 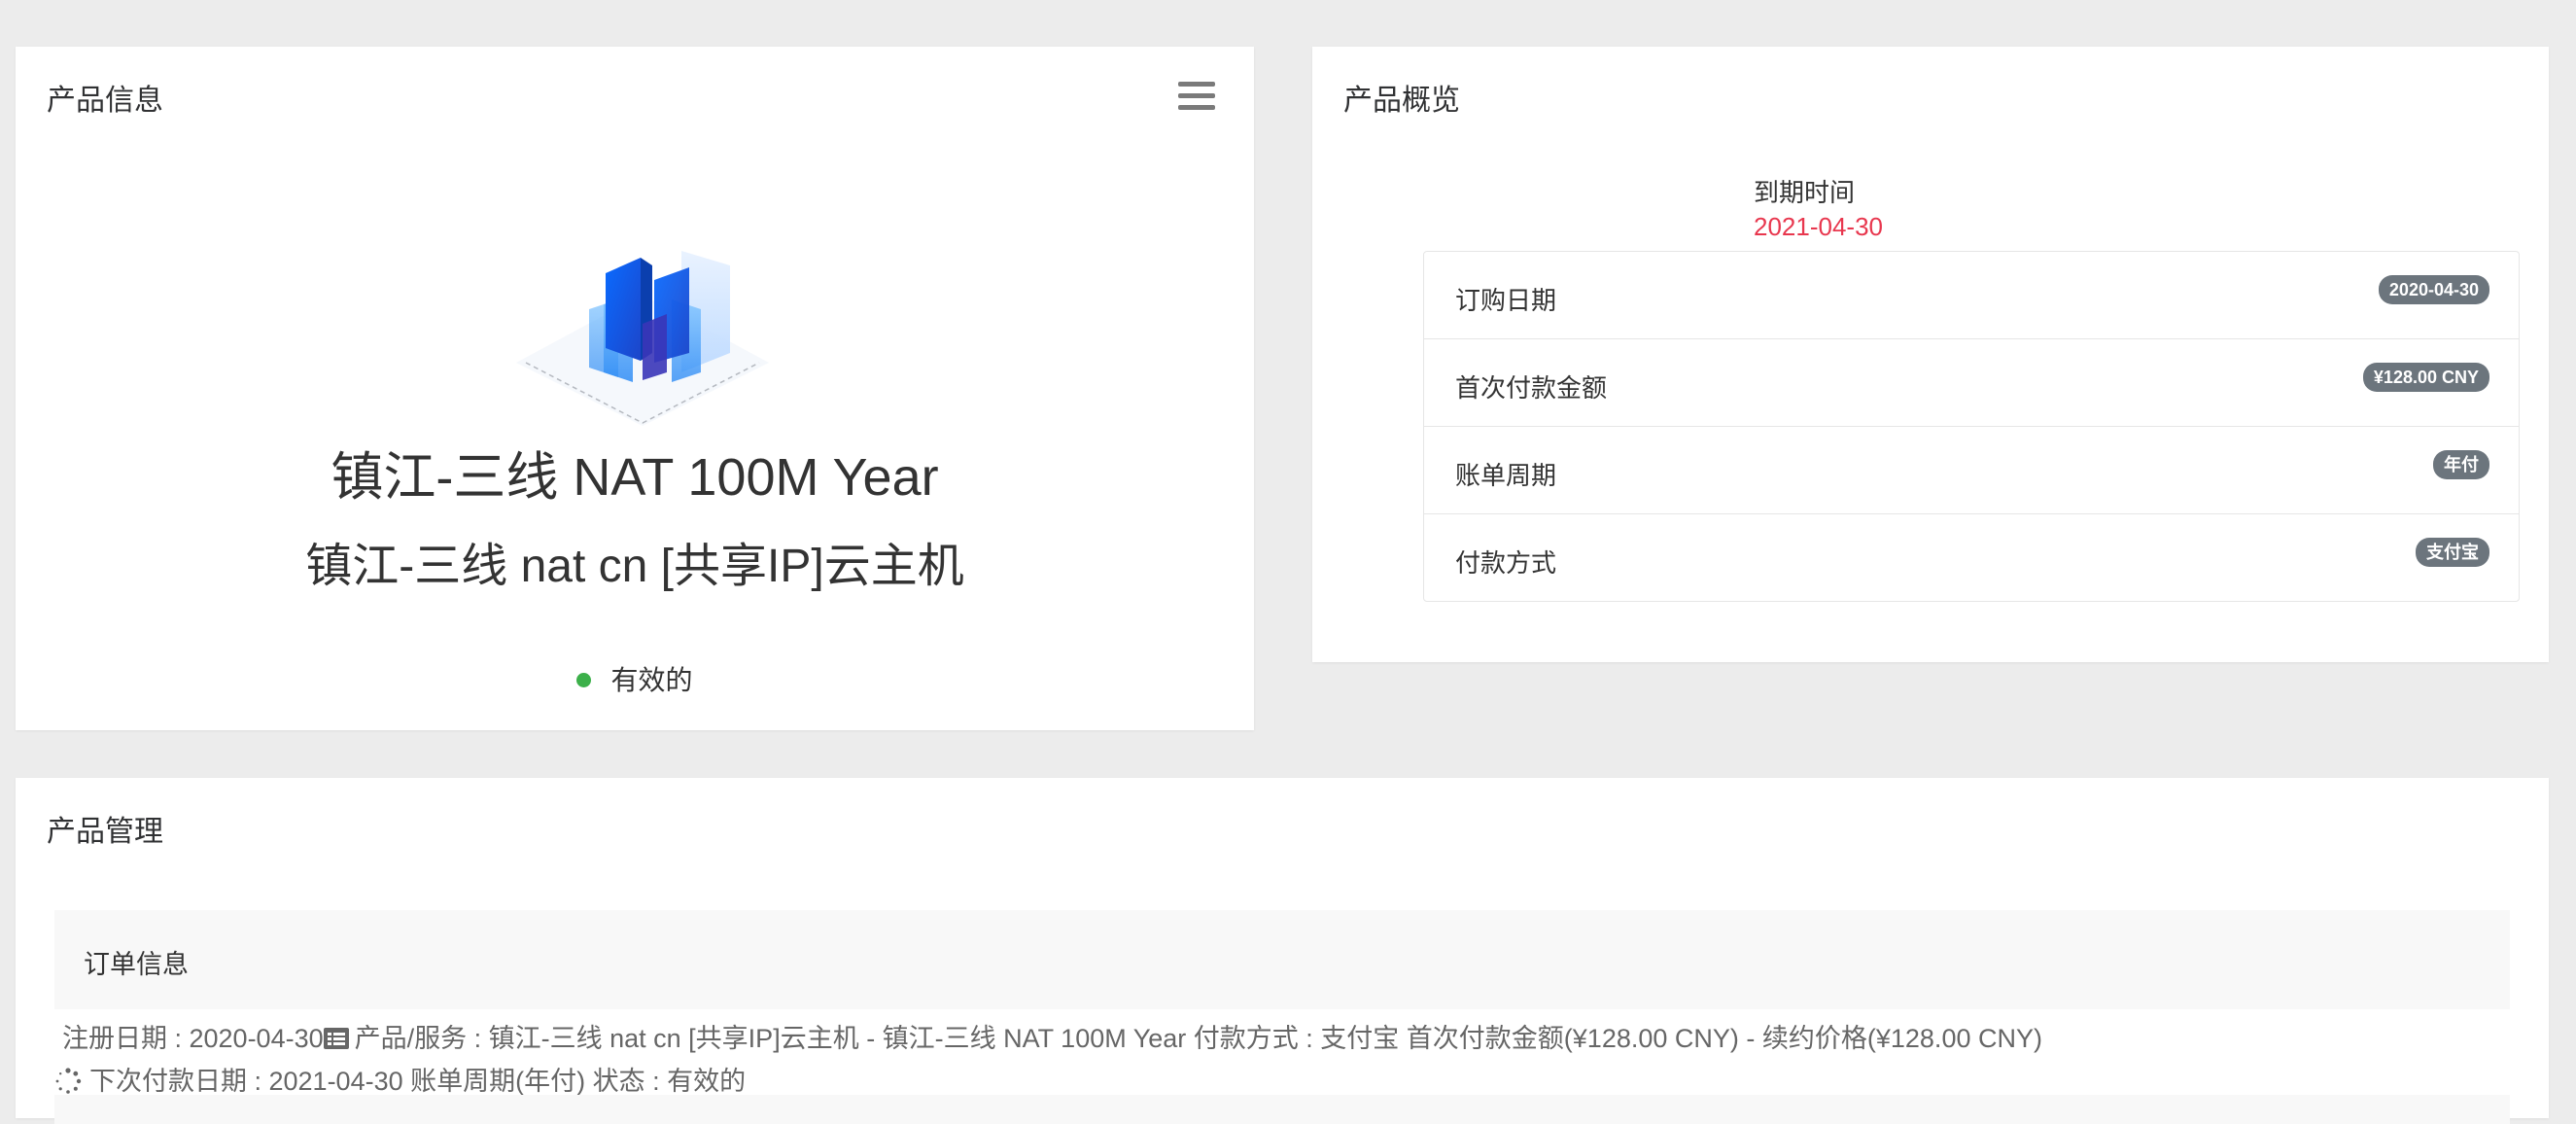 I want to click on overview-row-payment-method: 付款方式 支付宝, so click(x=1971, y=557).